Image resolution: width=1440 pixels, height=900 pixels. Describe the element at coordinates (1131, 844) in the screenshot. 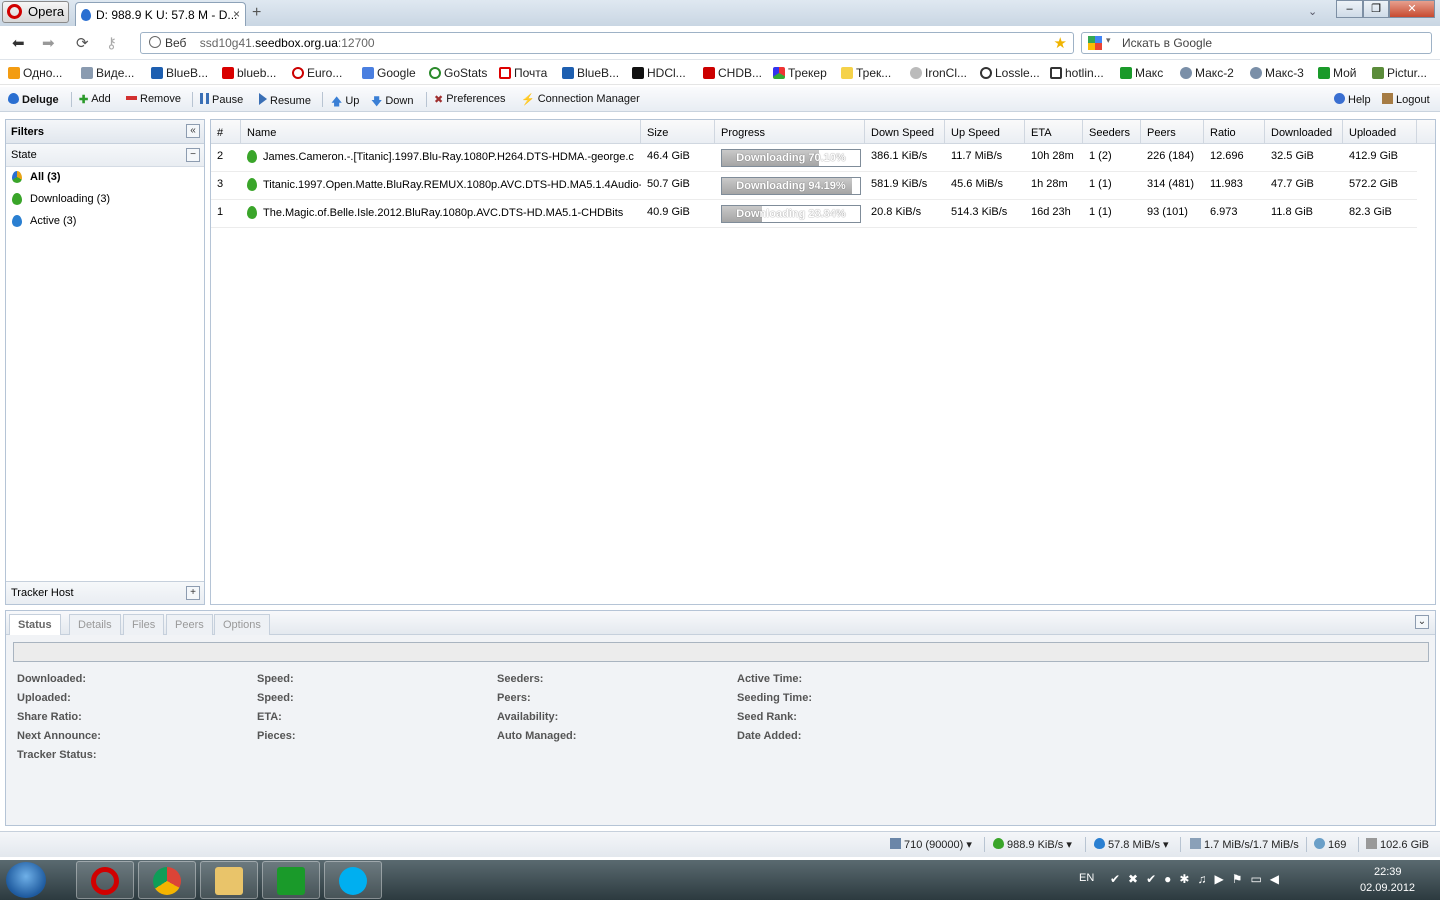

I see `upload-speed-status: 57.8 MiB/s ▾` at that location.